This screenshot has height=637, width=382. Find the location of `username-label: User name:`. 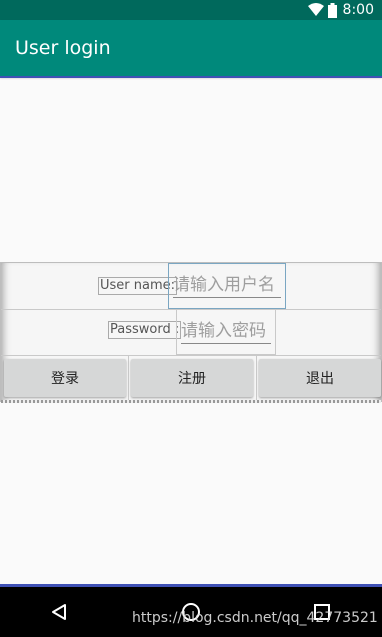

username-label: User name: is located at coordinates (138, 286).